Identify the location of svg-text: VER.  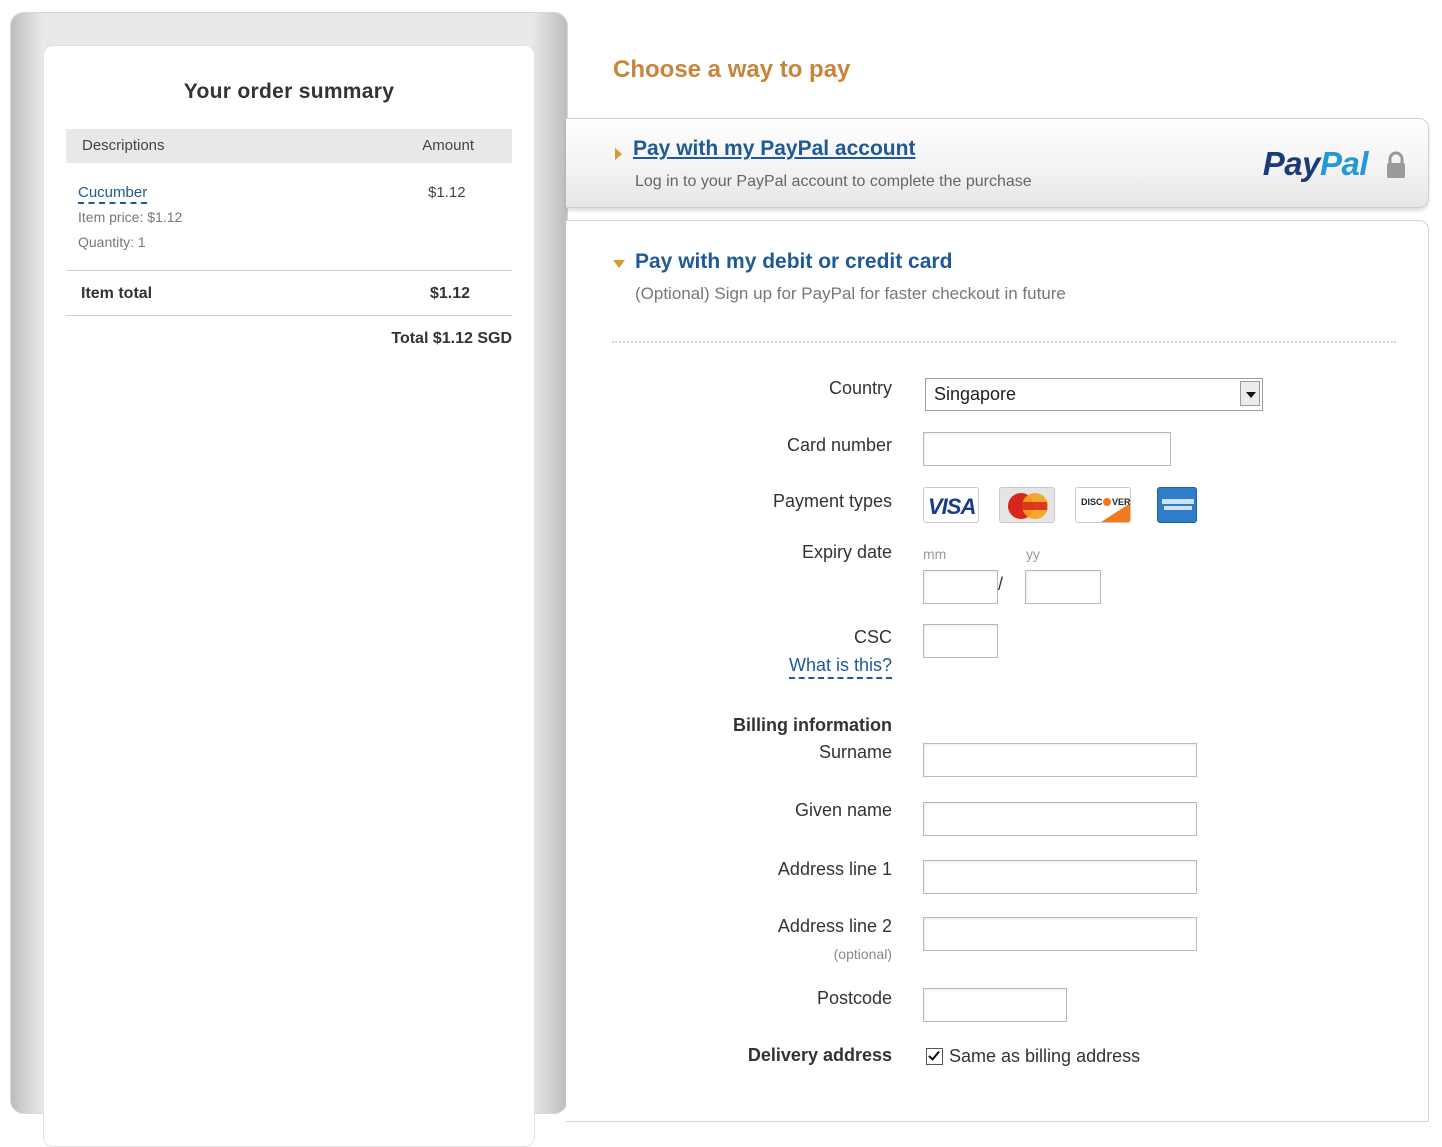
(1121, 502).